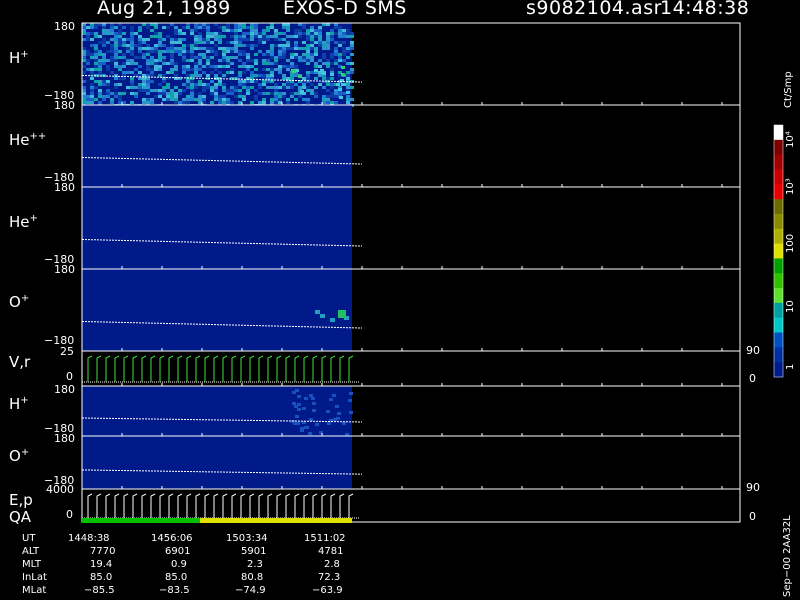 The height and width of the screenshot is (600, 800). What do you see at coordinates (790, 366) in the screenshot?
I see `colorbar-tick-1: 1` at bounding box center [790, 366].